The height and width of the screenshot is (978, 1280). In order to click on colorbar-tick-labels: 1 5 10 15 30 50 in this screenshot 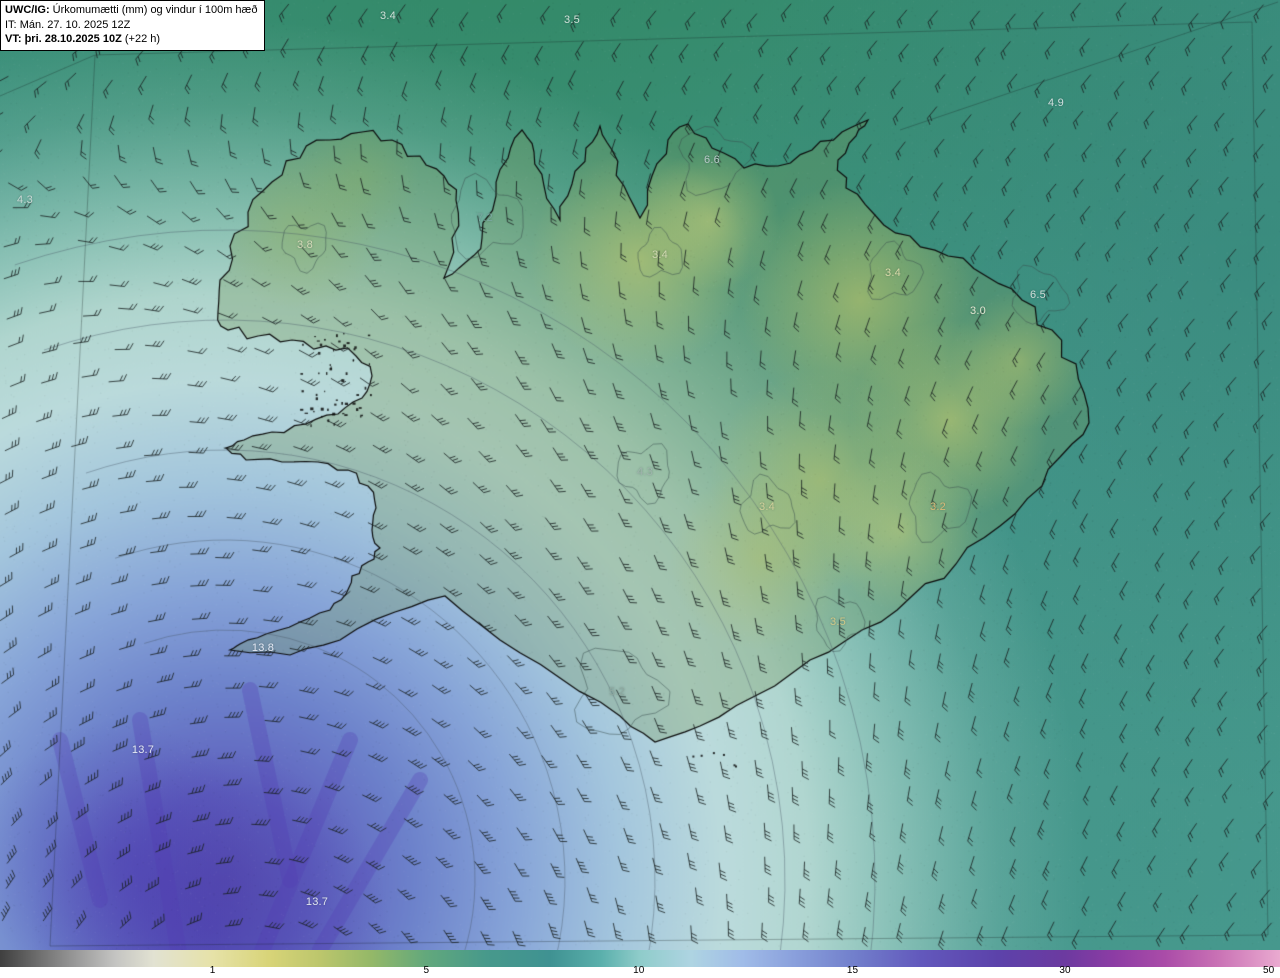, I will do `click(640, 971)`.